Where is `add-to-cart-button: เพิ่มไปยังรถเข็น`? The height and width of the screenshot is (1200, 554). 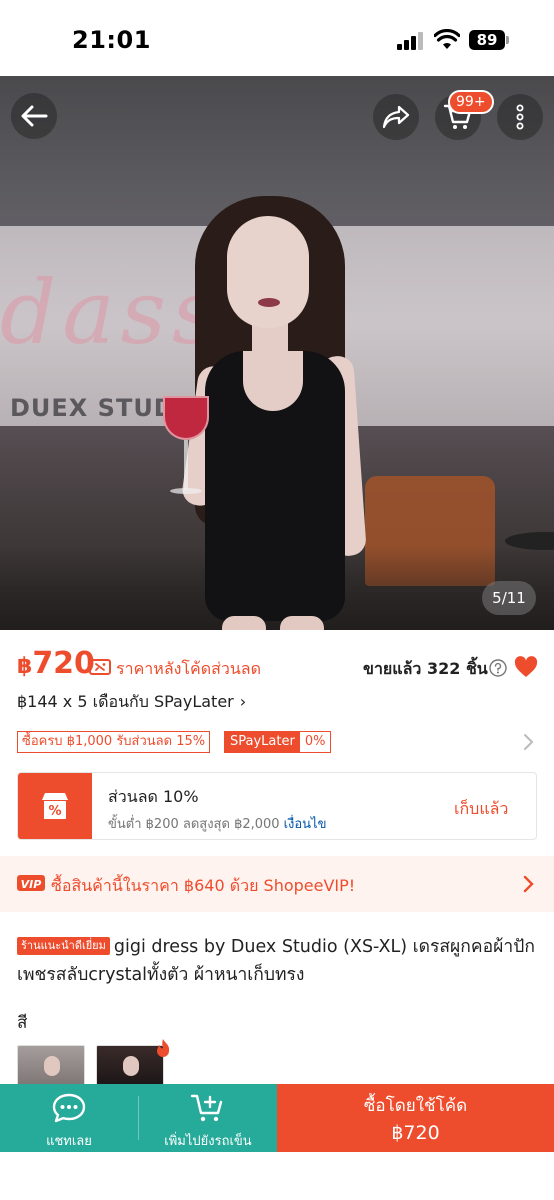 add-to-cart-button: เพิ่มไปยังรถเข็น is located at coordinates (208, 1118).